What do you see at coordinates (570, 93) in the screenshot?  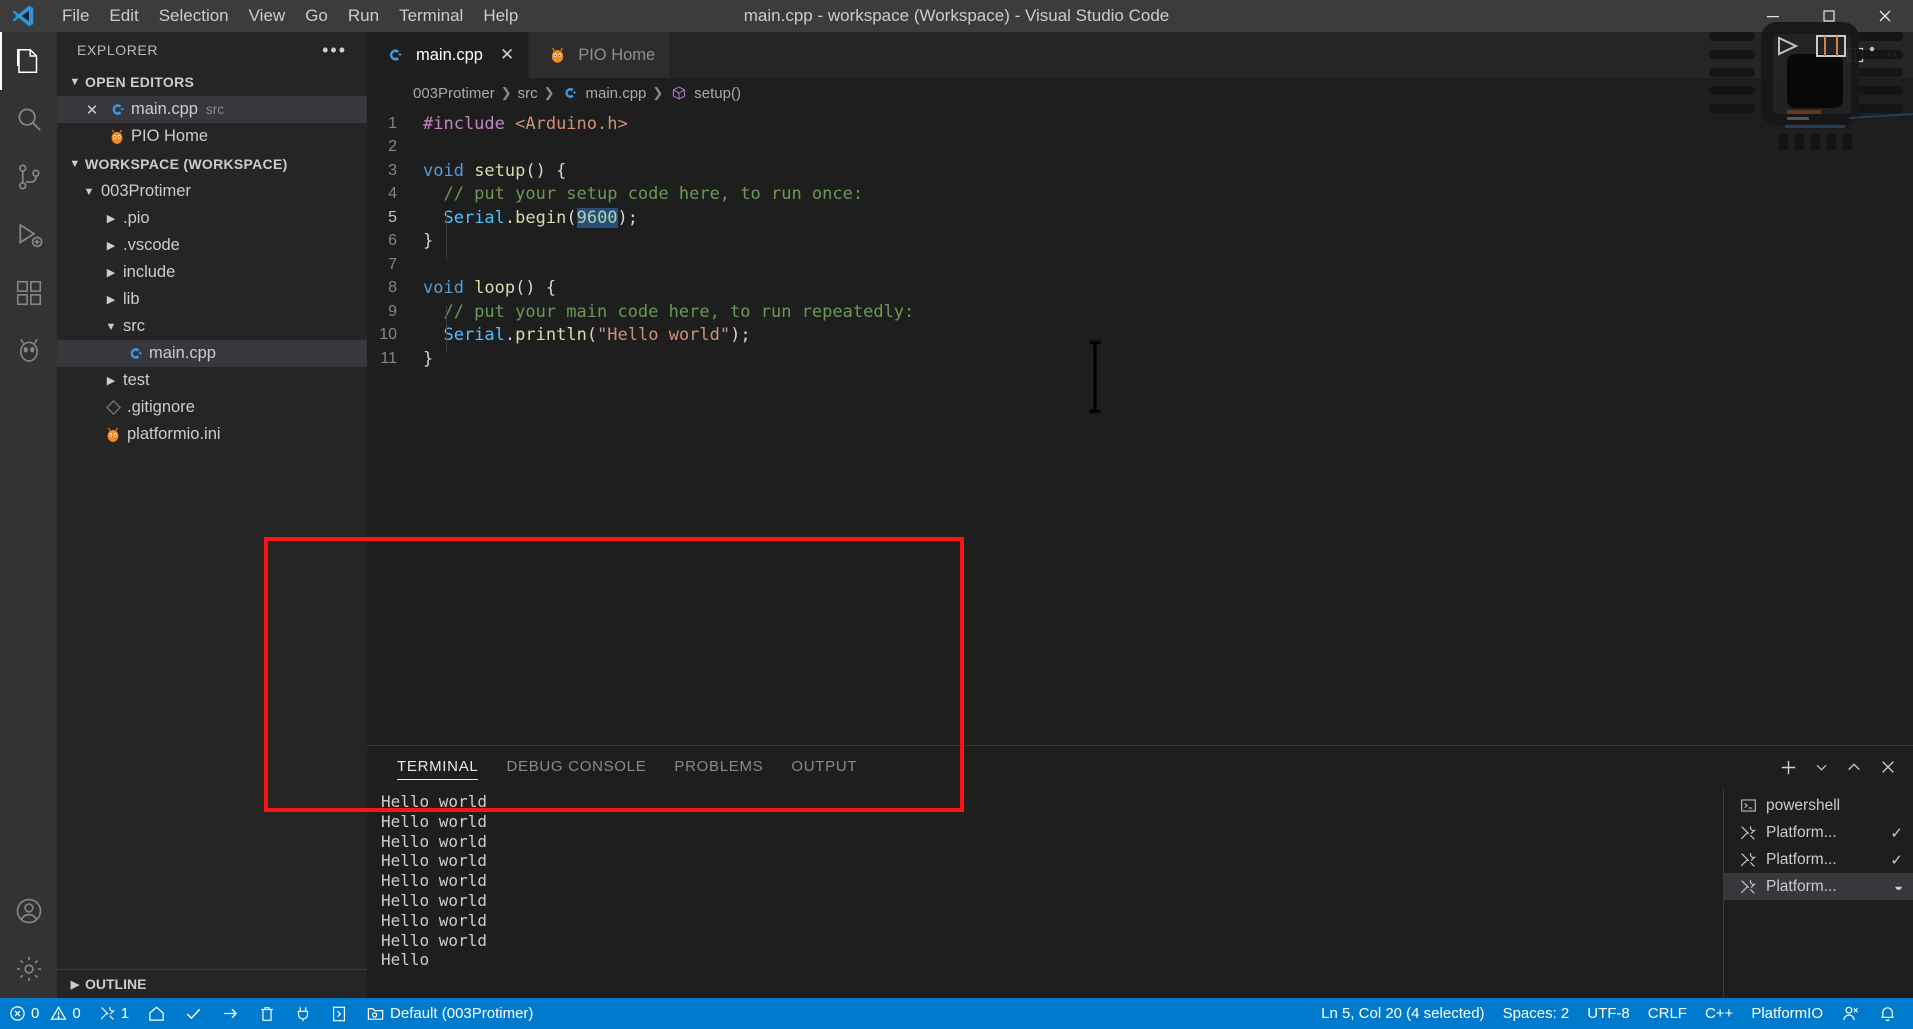 I see `cpp-file-icon` at bounding box center [570, 93].